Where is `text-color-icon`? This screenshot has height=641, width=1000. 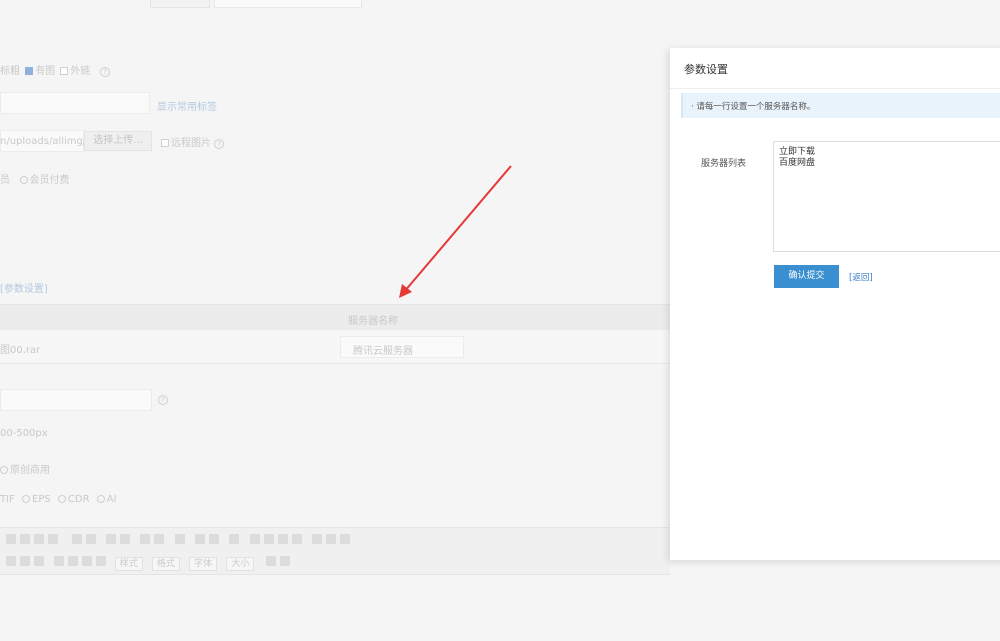 text-color-icon is located at coordinates (270, 561).